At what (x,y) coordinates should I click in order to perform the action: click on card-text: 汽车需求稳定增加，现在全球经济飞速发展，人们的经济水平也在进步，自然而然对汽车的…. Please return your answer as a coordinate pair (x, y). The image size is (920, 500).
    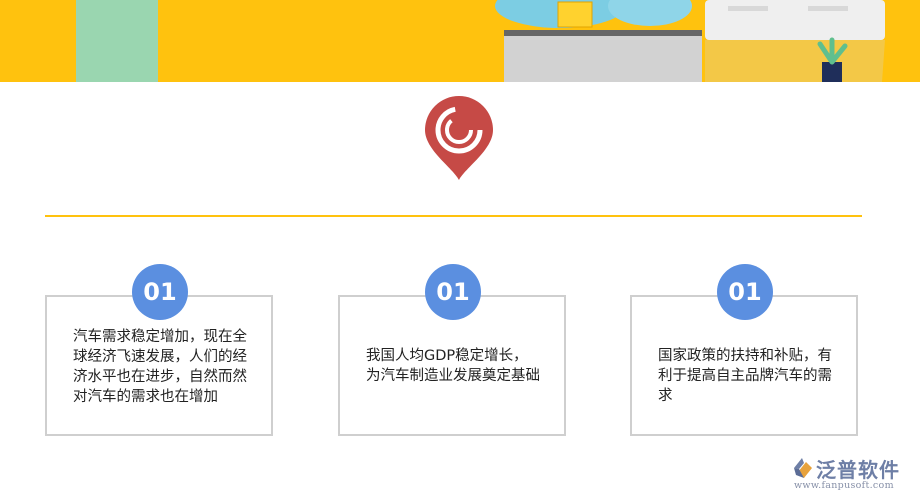
    Looking at the image, I should click on (160, 367).